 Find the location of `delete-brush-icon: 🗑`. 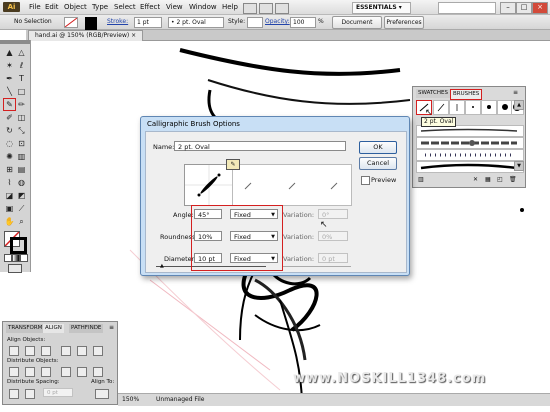

delete-brush-icon: 🗑 is located at coordinates (513, 179).